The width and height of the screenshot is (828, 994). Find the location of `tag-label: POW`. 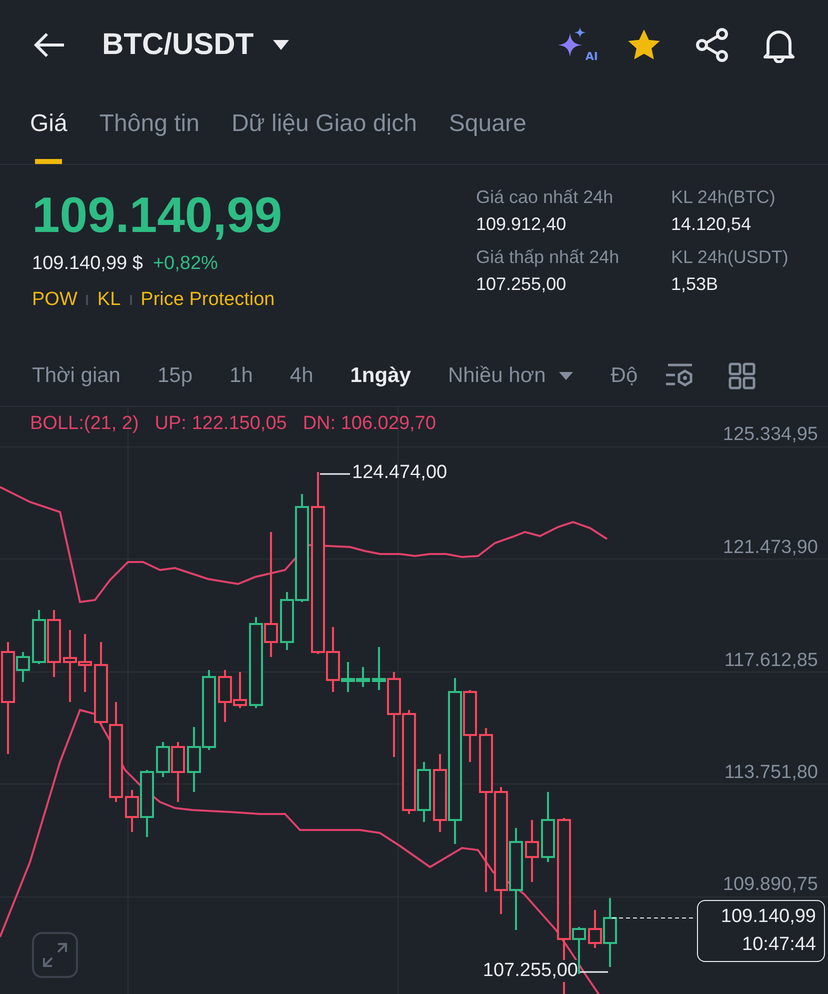

tag-label: POW is located at coordinates (55, 300).